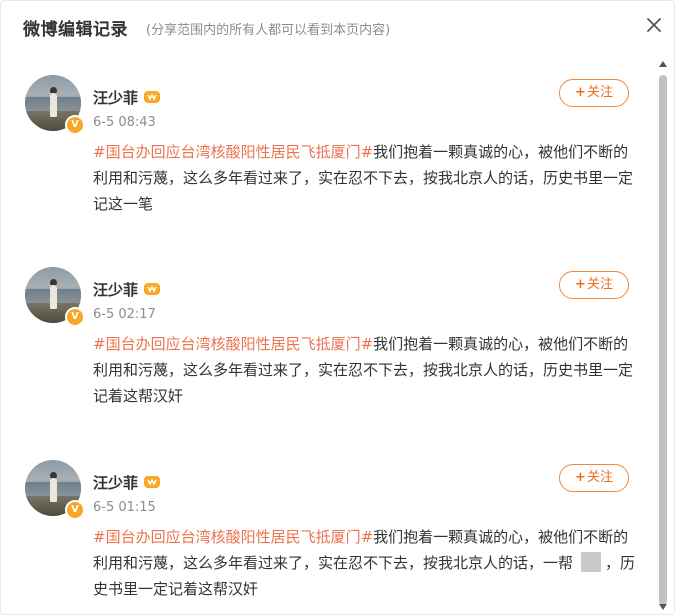  Describe the element at coordinates (124, 314) in the screenshot. I see `post-time: 6-5 02:17` at that location.